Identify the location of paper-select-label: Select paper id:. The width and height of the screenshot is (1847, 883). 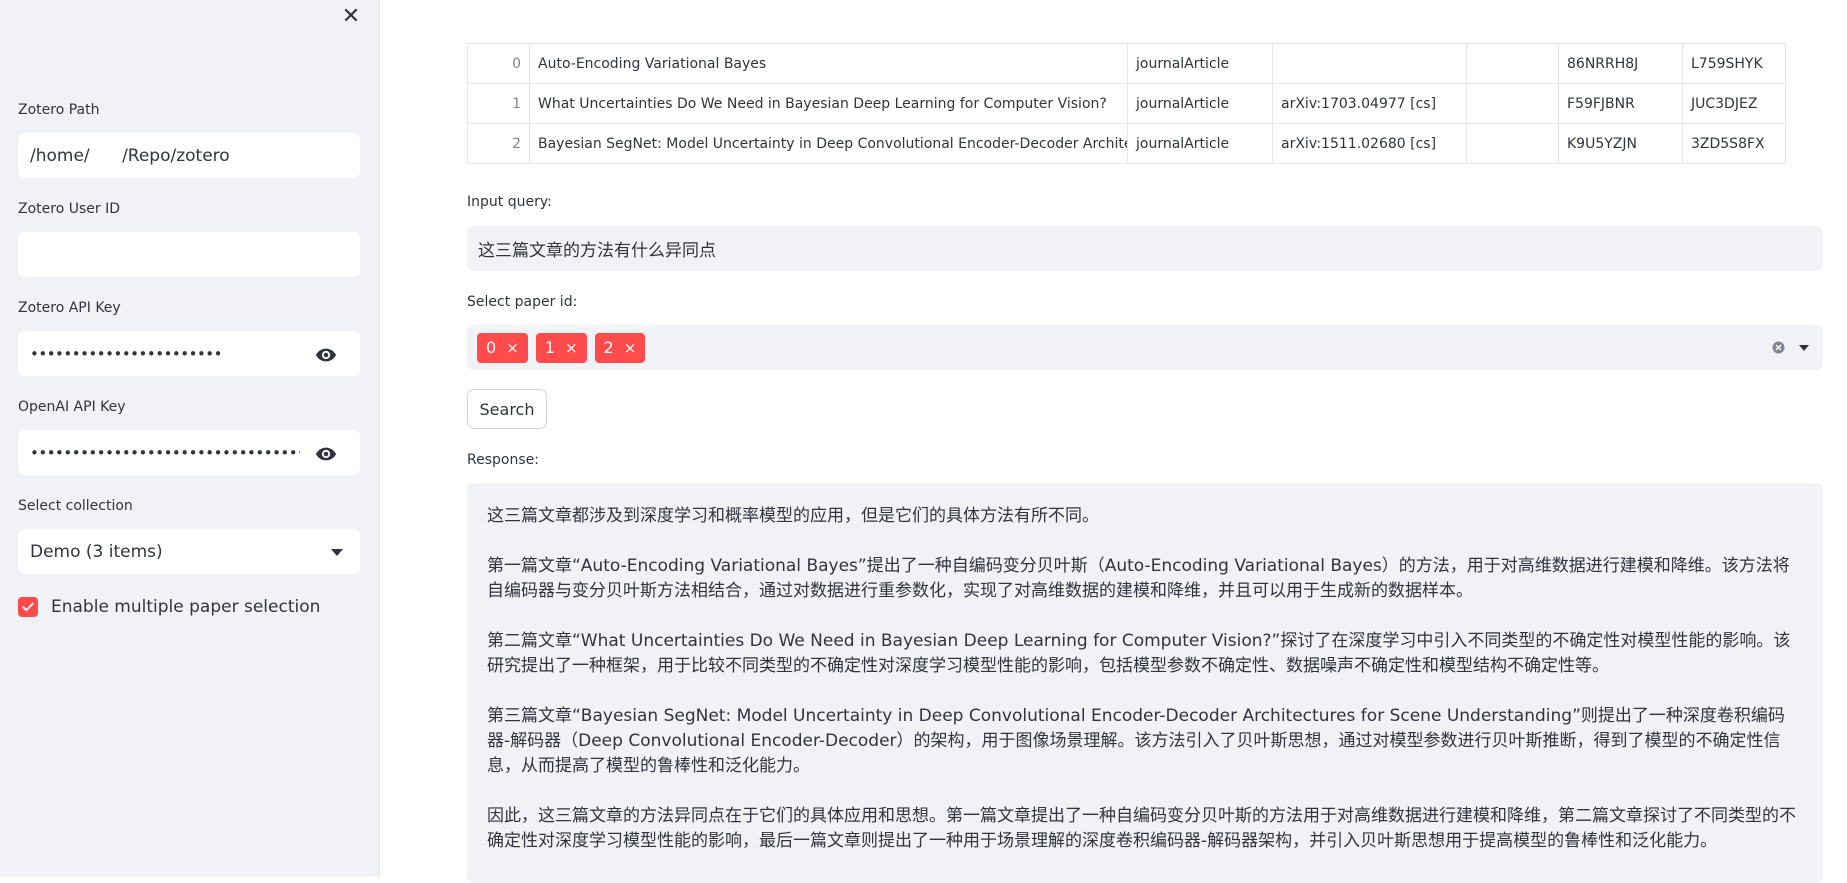
(522, 302).